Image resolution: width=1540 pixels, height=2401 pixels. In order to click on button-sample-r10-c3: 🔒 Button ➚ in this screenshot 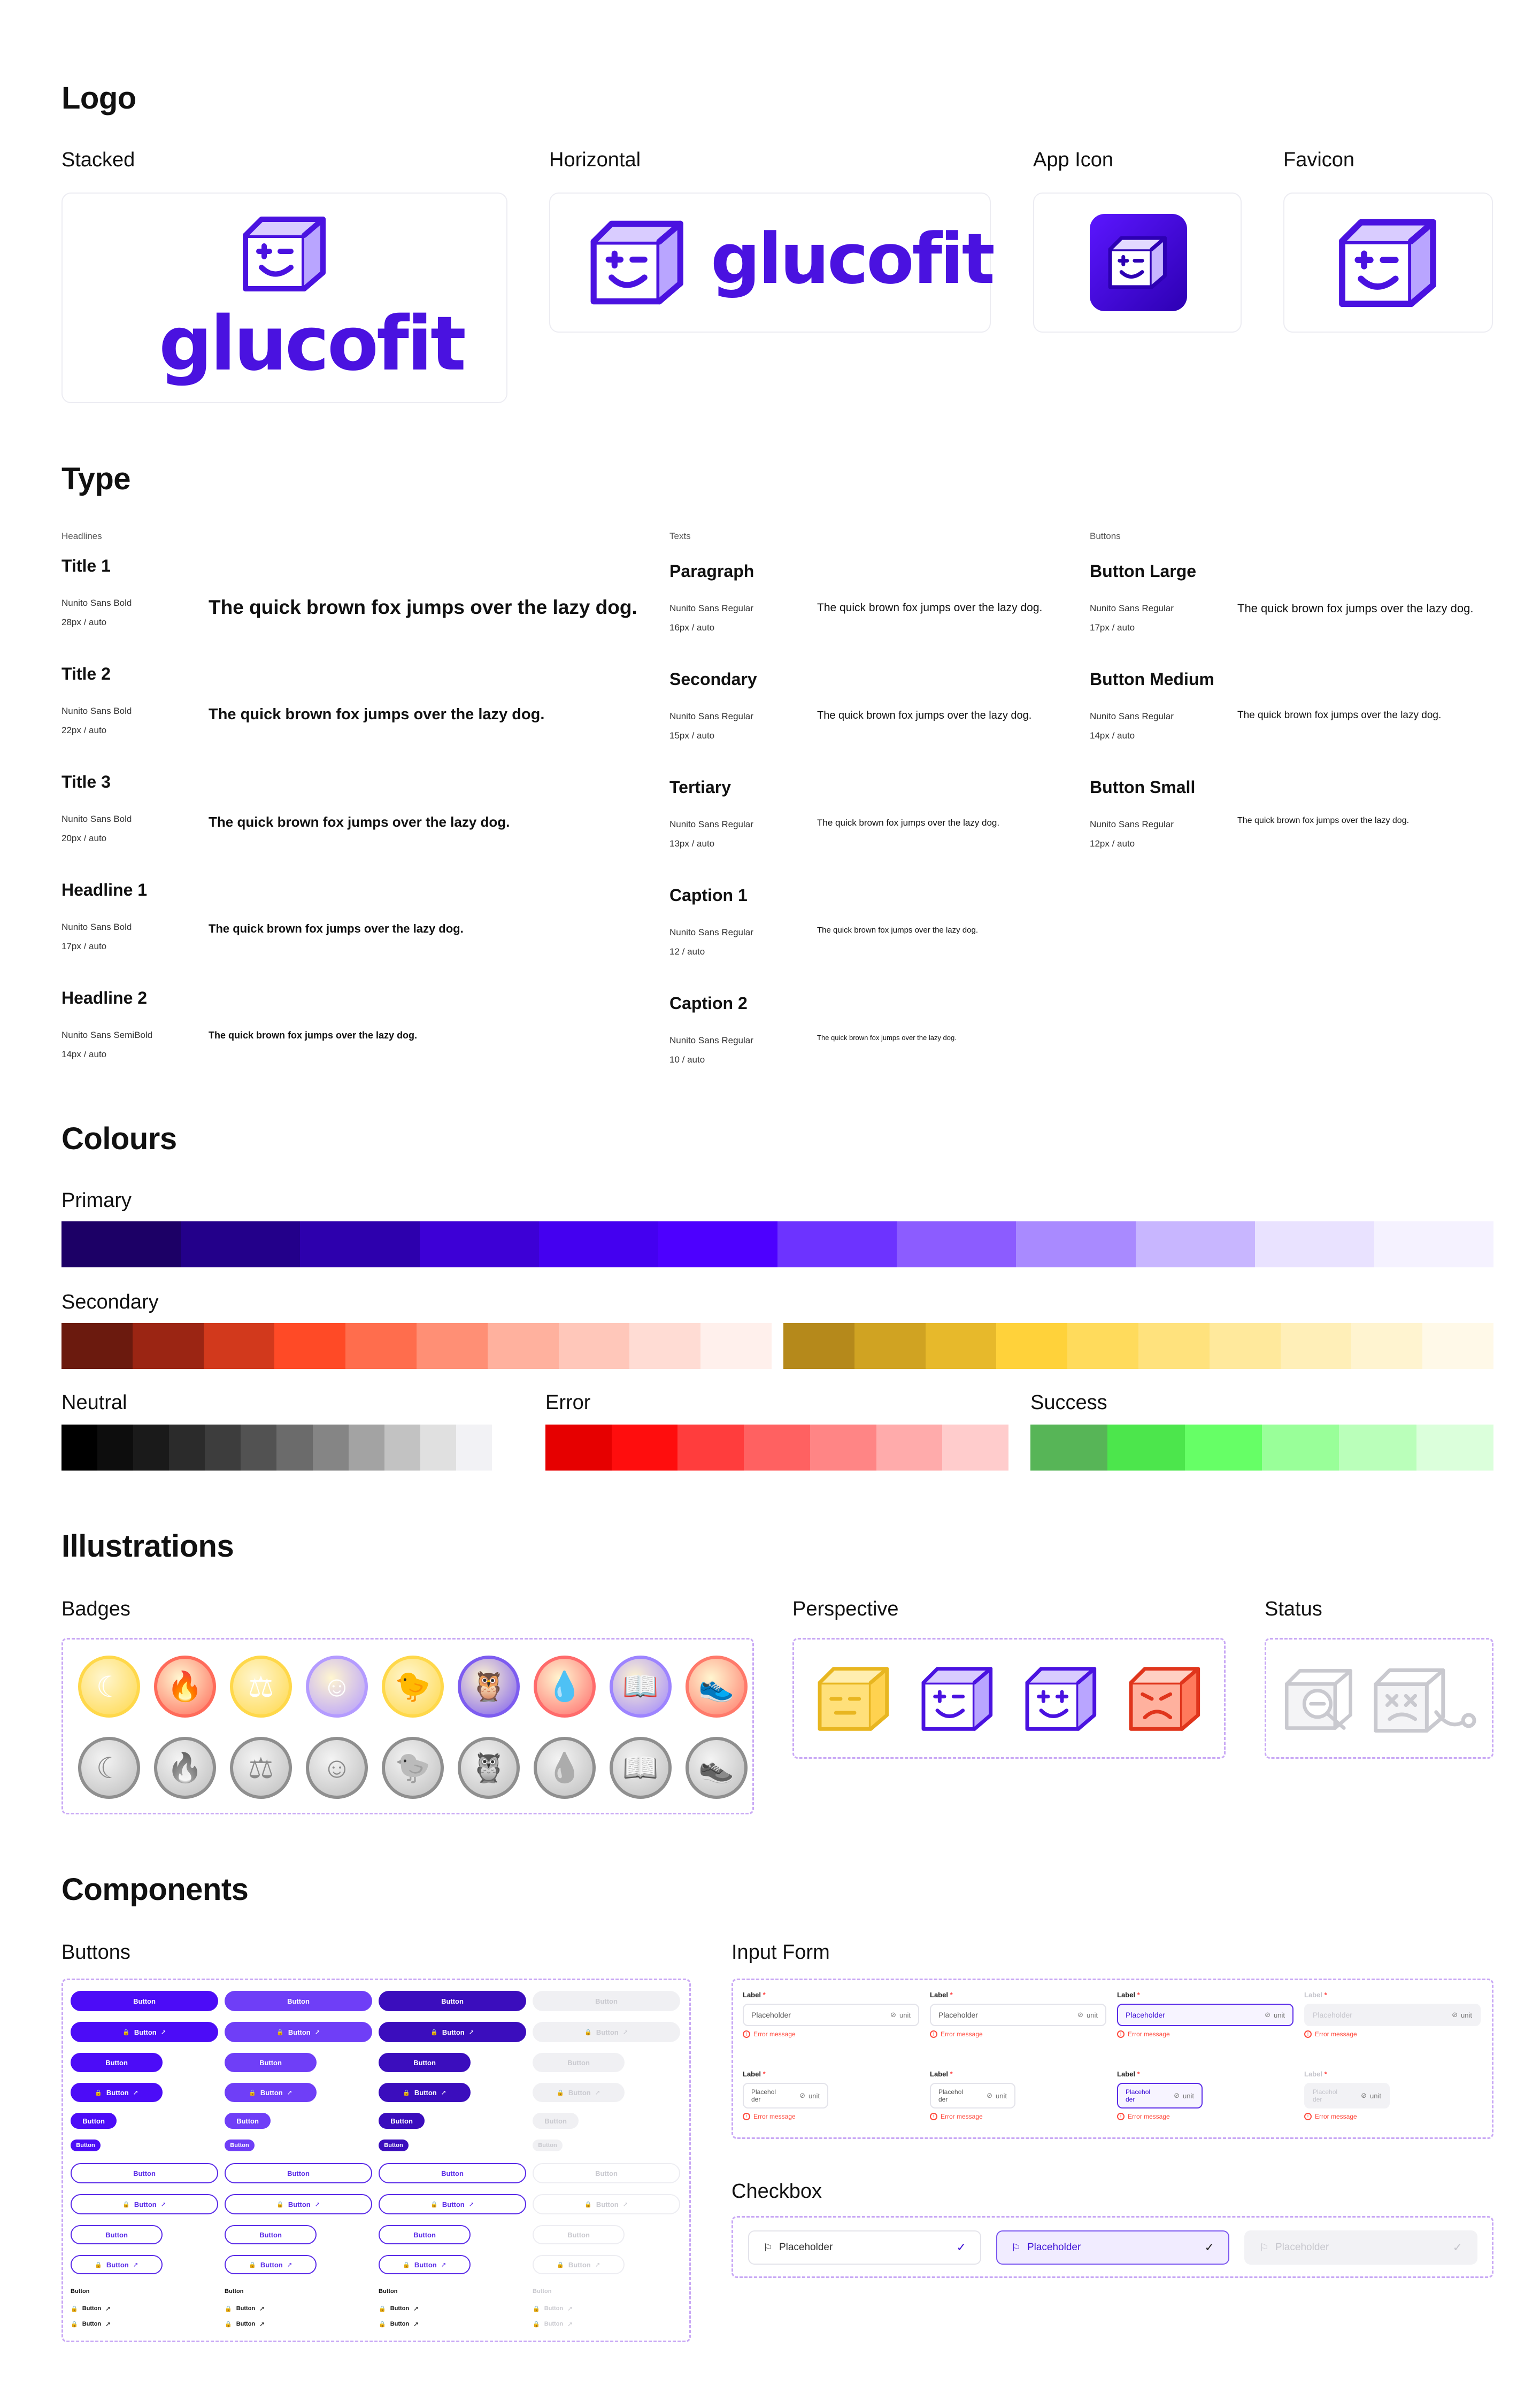, I will do `click(425, 2264)`.